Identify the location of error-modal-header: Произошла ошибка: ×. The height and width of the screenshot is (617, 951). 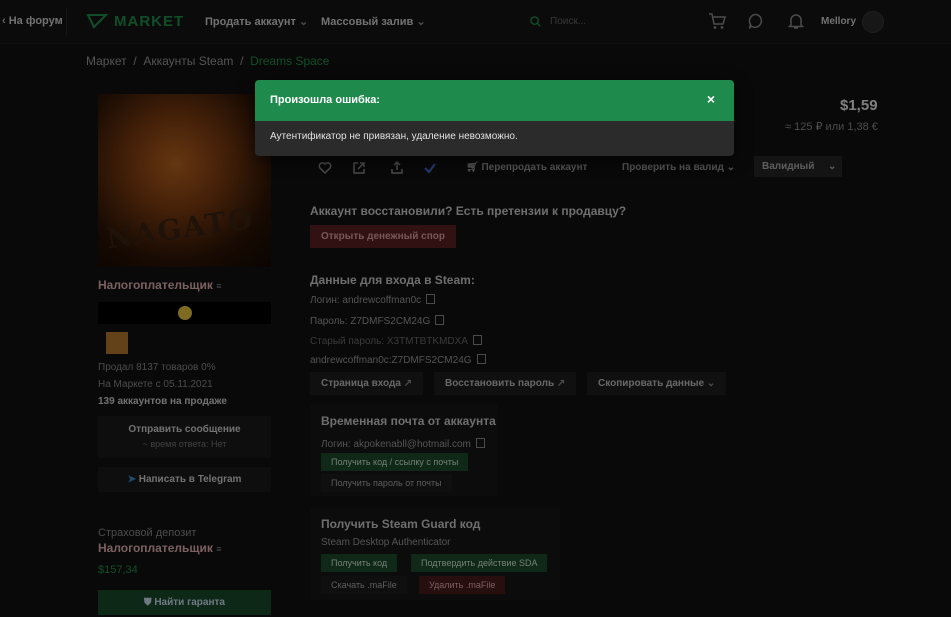
(494, 100).